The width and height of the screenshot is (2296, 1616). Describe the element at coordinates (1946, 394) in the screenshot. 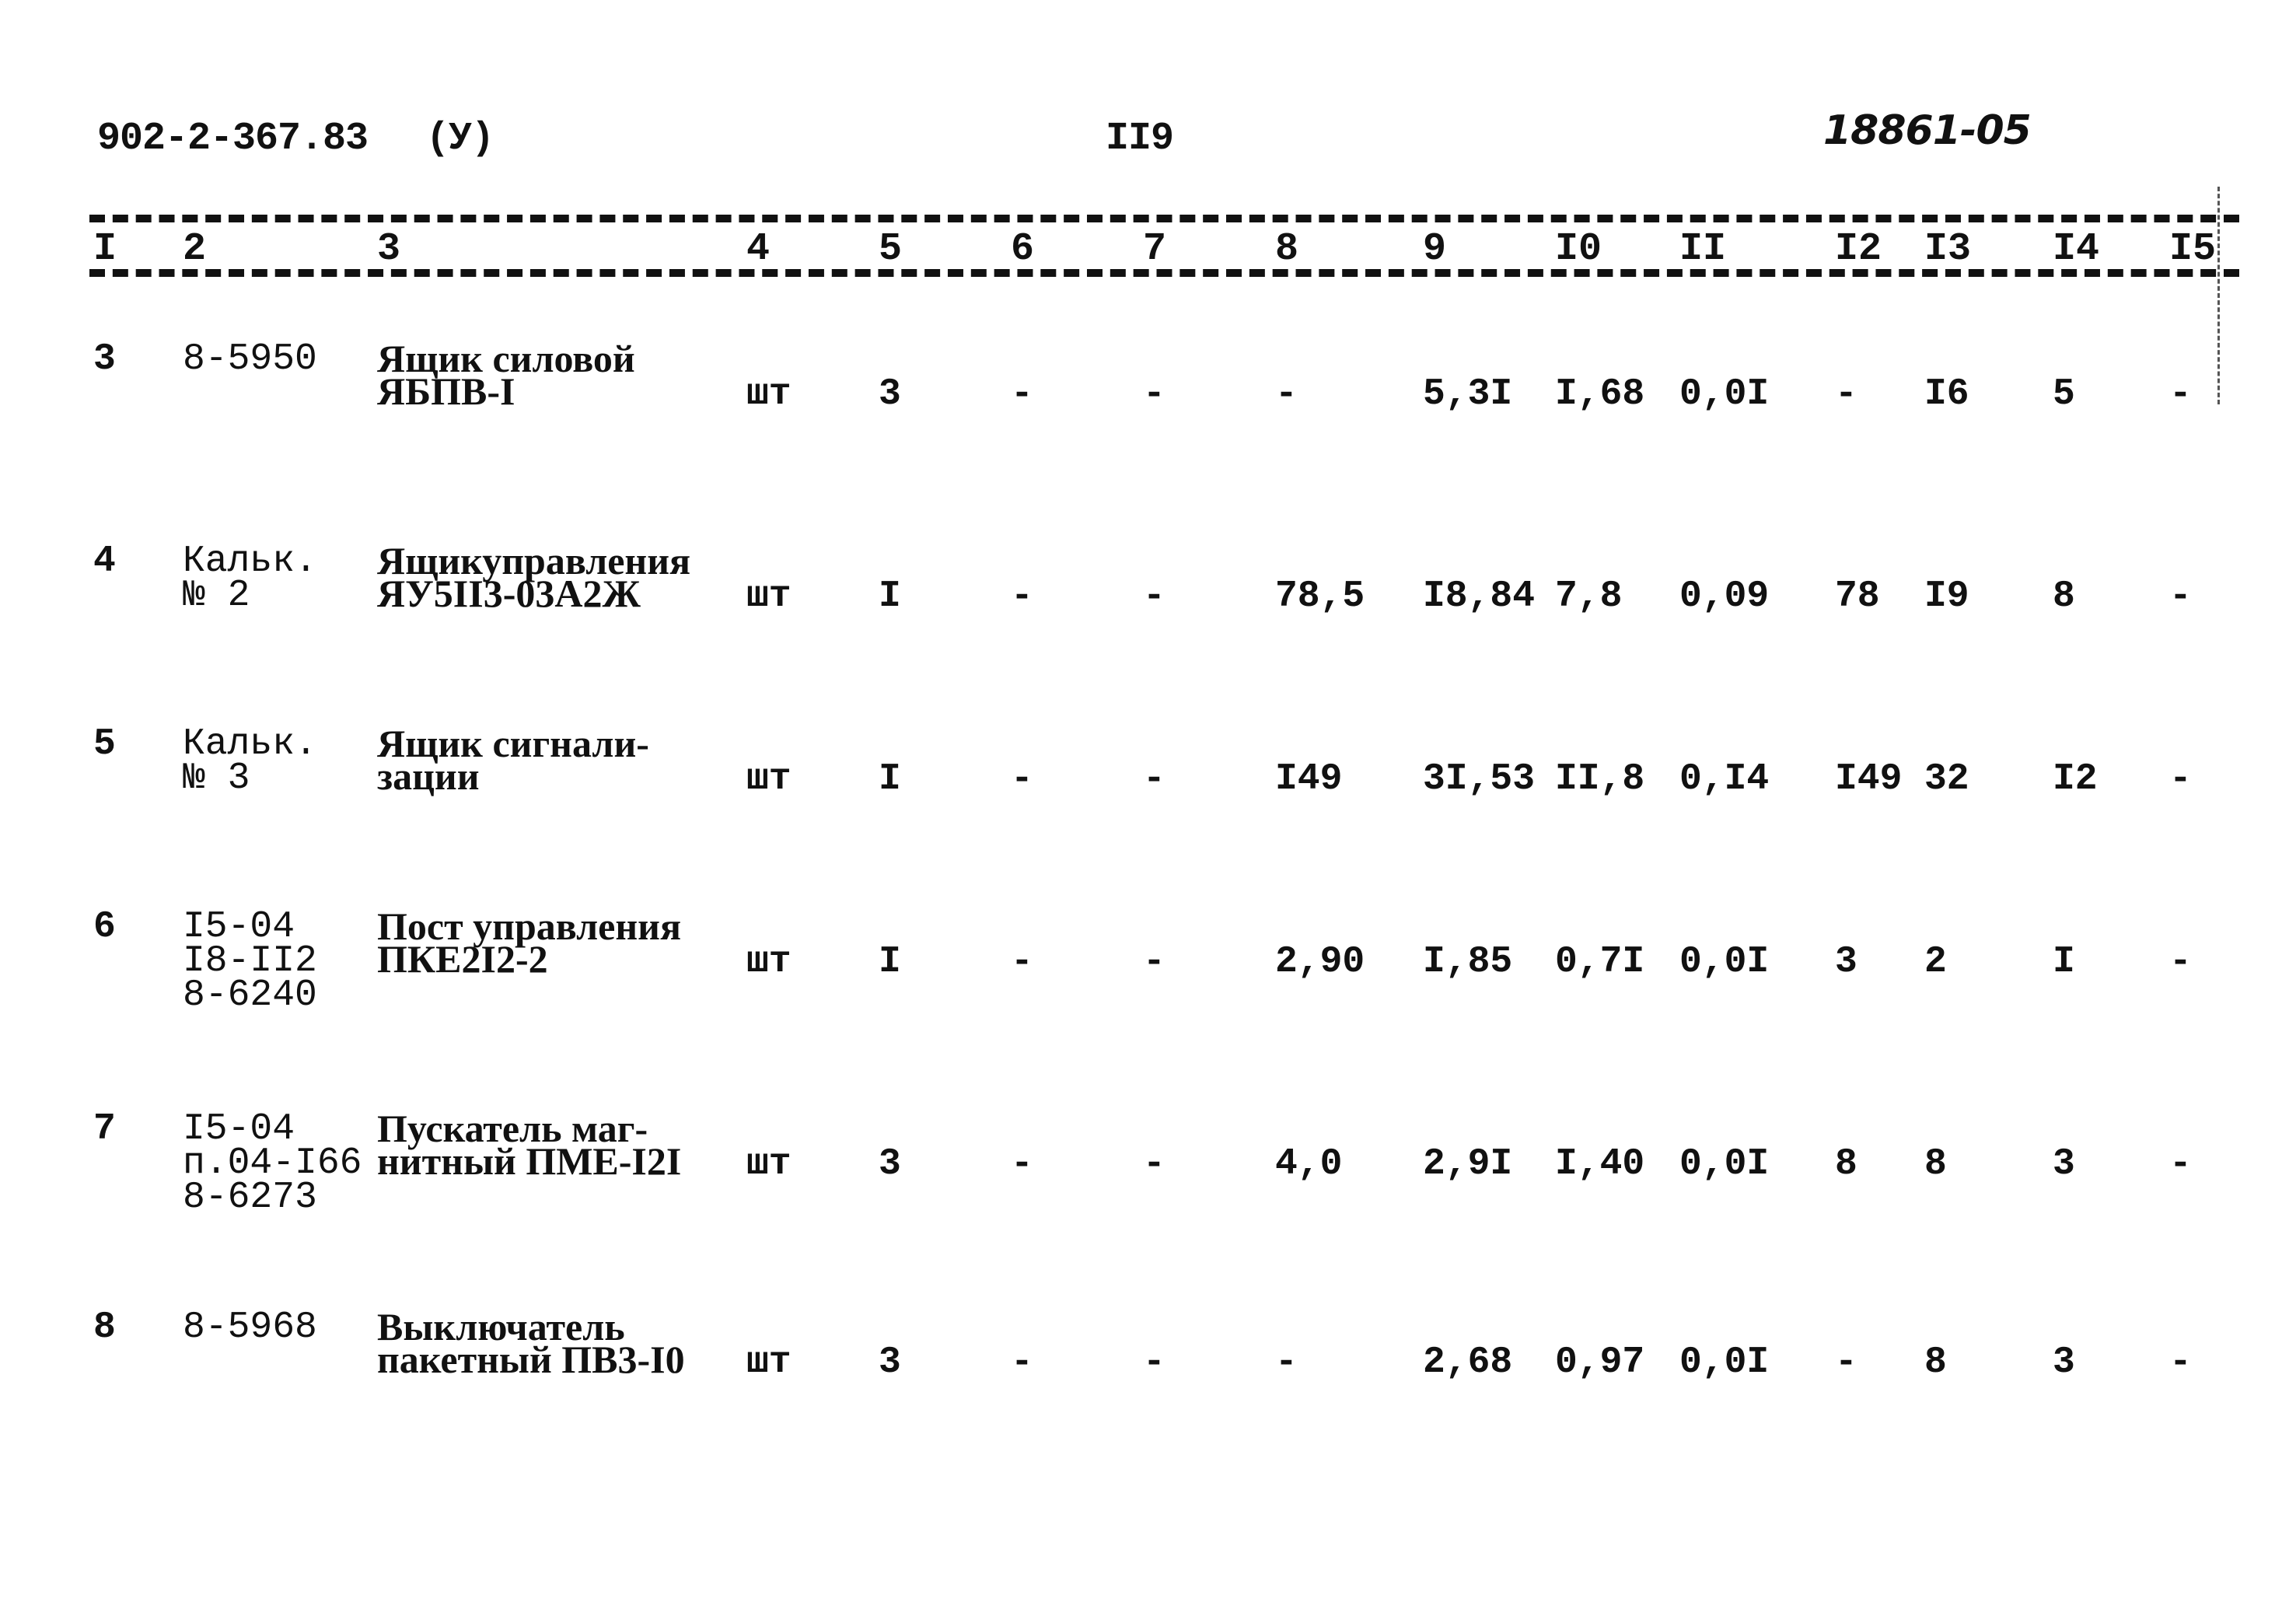

I see `col-13: I6` at that location.